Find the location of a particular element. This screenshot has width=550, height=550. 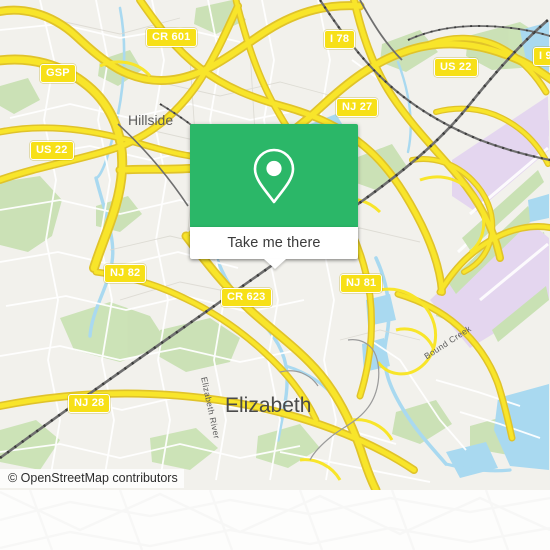

bottom-info-bar: Video Imagery Inc, New York City moovit is located at coordinates (275, 520).